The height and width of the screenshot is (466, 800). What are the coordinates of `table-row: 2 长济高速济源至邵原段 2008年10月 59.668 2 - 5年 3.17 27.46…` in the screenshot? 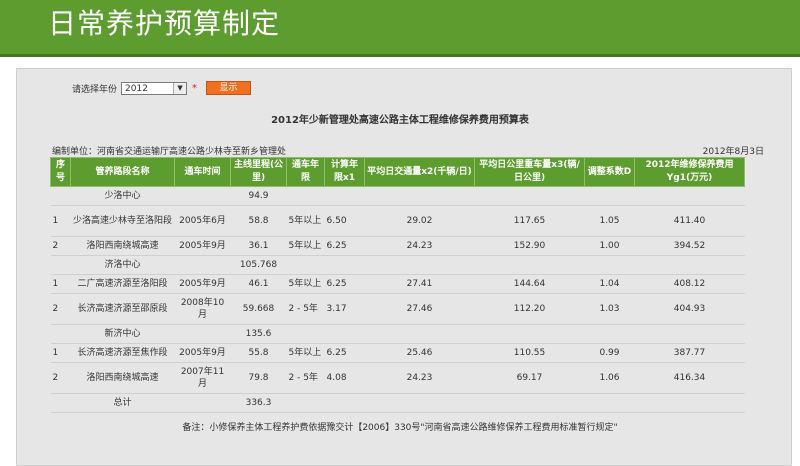 It's located at (397, 309).